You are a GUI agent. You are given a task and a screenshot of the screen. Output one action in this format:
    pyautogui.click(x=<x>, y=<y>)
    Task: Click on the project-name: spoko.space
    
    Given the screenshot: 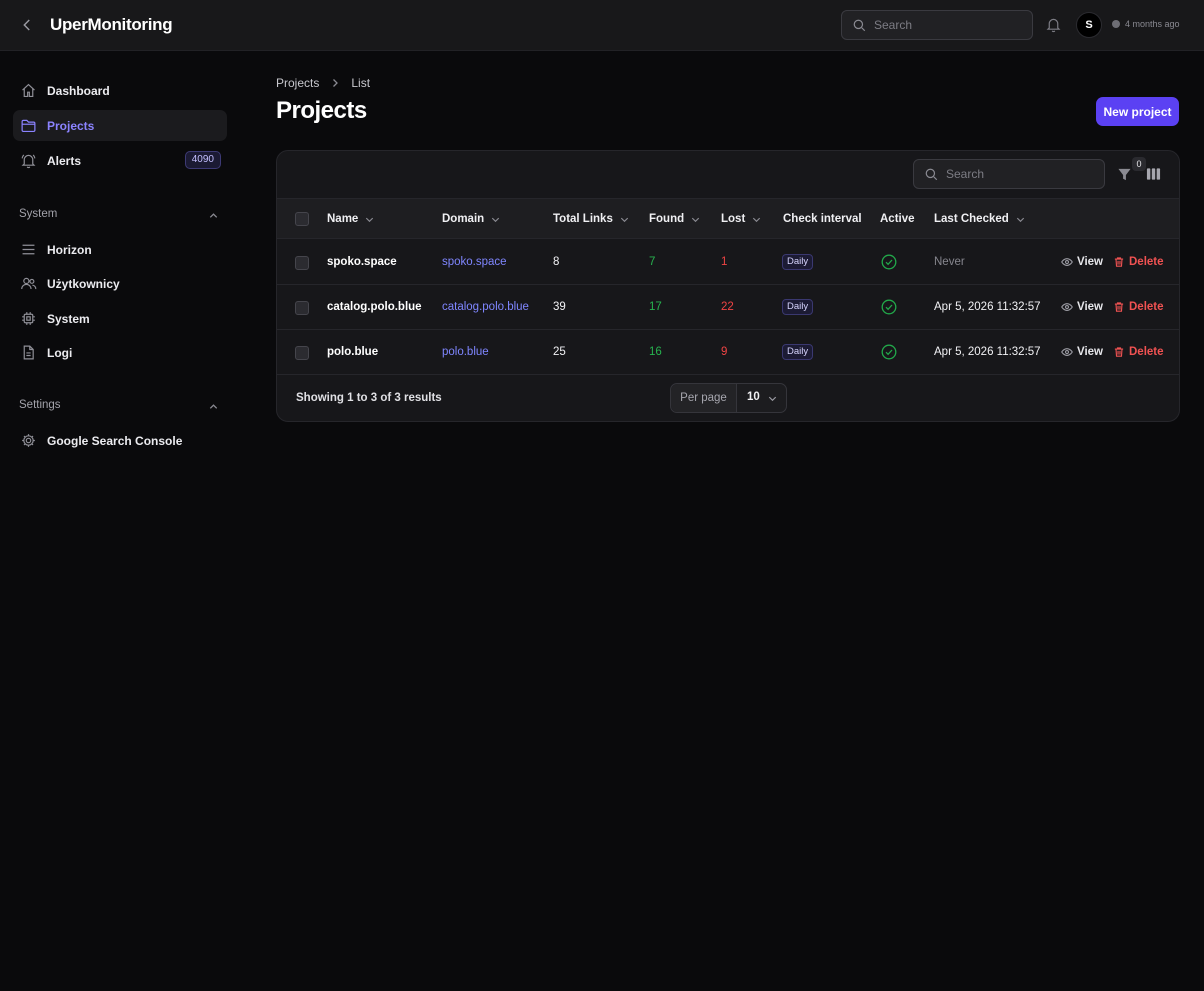 What is the action you would take?
    pyautogui.click(x=362, y=262)
    